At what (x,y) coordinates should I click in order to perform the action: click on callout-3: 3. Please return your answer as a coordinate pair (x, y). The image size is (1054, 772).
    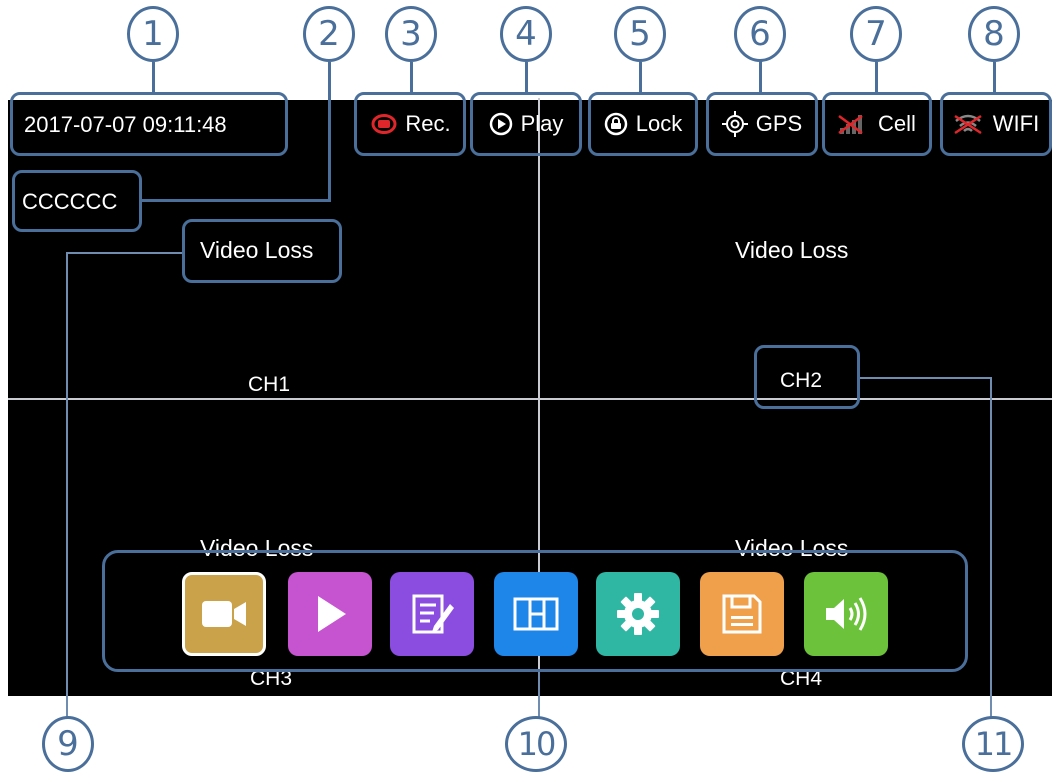
    Looking at the image, I should click on (411, 34).